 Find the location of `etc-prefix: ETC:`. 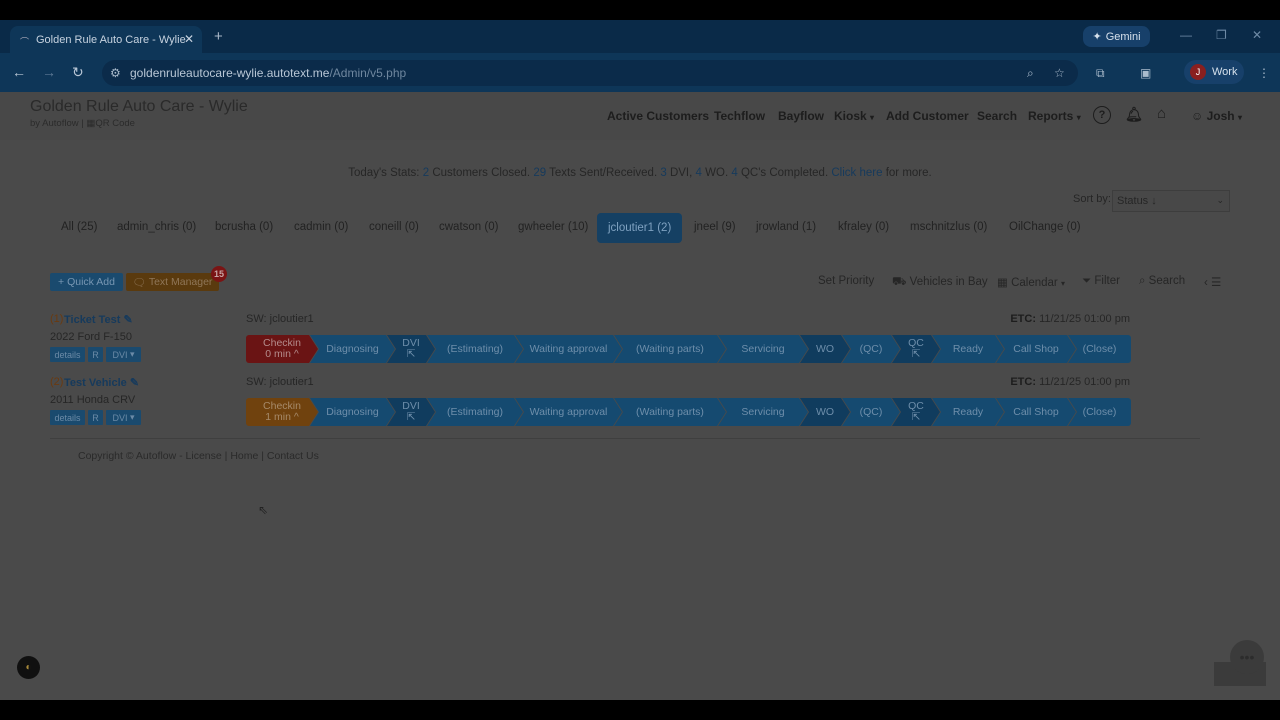

etc-prefix: ETC: is located at coordinates (1023, 319).